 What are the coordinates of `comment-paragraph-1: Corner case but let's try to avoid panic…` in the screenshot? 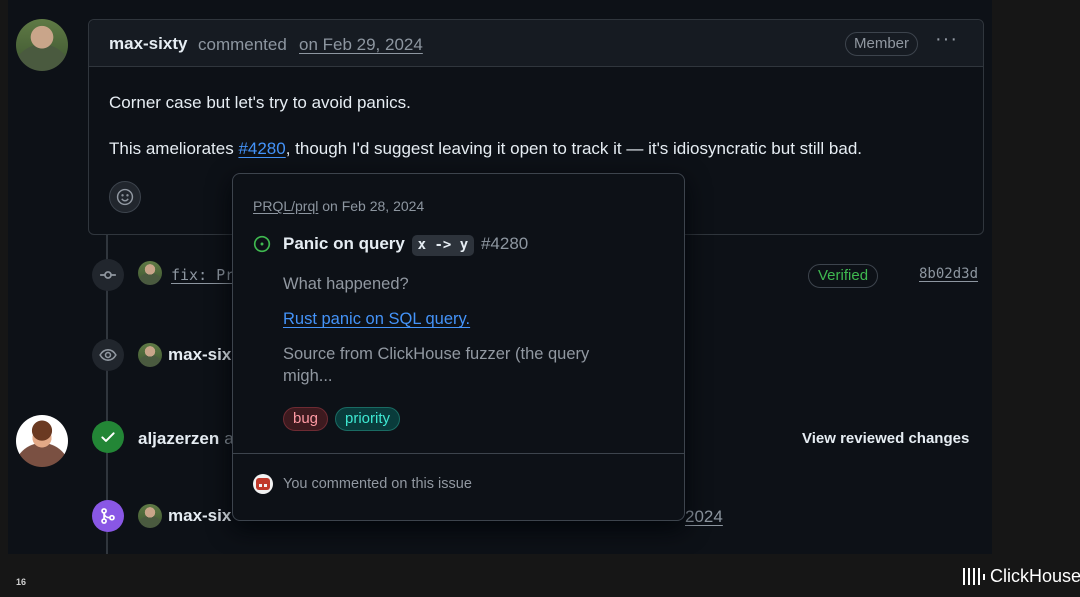 It's located at (260, 102).